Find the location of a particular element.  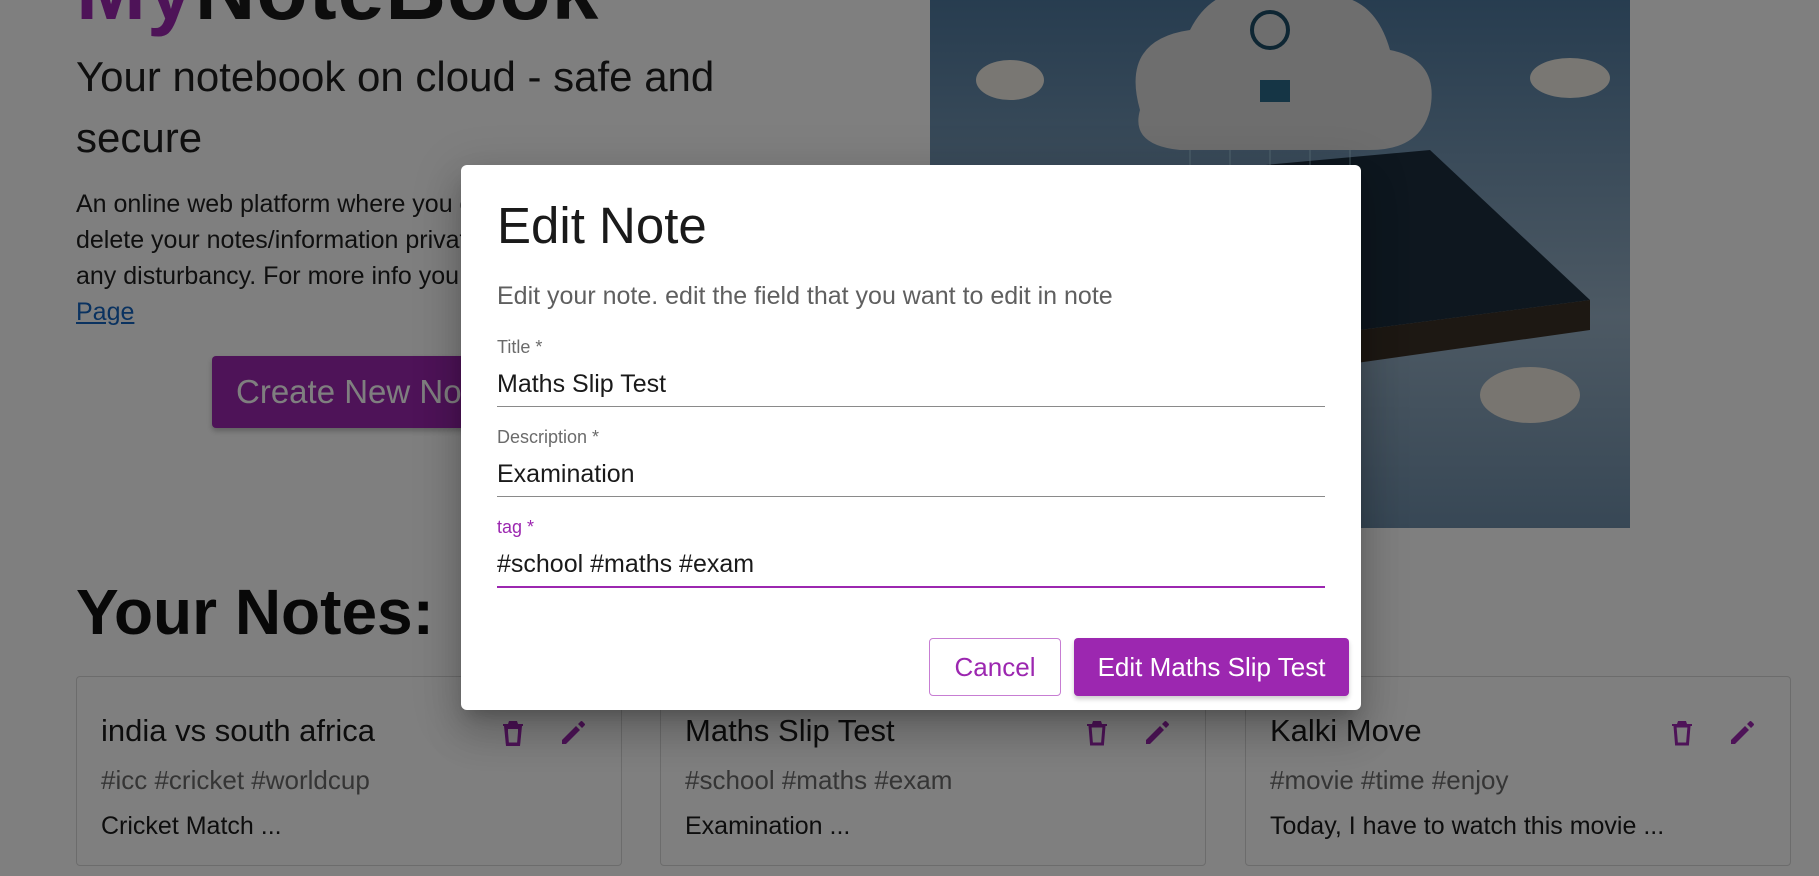

cancel-button: Cancel is located at coordinates (995, 667).